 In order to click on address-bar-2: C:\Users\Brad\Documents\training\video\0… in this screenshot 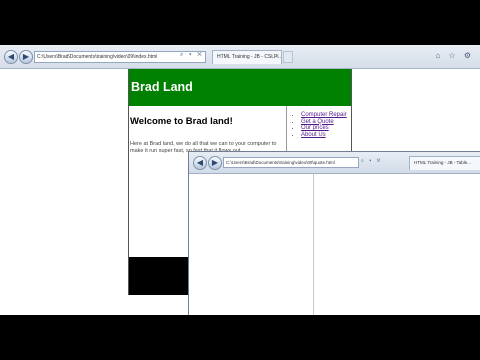, I will do `click(291, 162)`.